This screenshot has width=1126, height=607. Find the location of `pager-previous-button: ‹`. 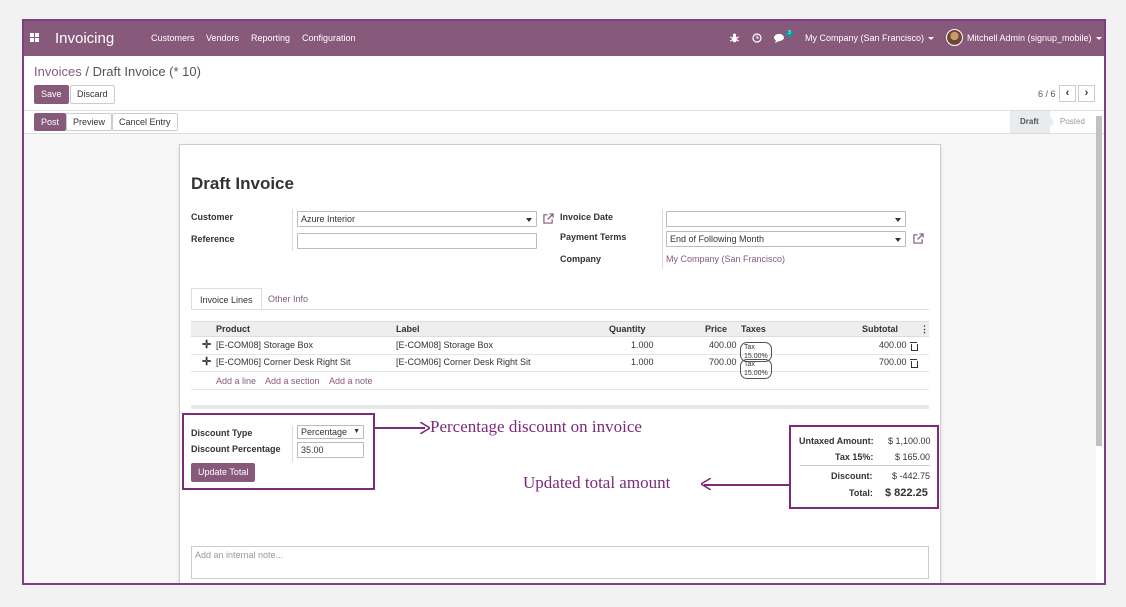

pager-previous-button: ‹ is located at coordinates (1067, 93).